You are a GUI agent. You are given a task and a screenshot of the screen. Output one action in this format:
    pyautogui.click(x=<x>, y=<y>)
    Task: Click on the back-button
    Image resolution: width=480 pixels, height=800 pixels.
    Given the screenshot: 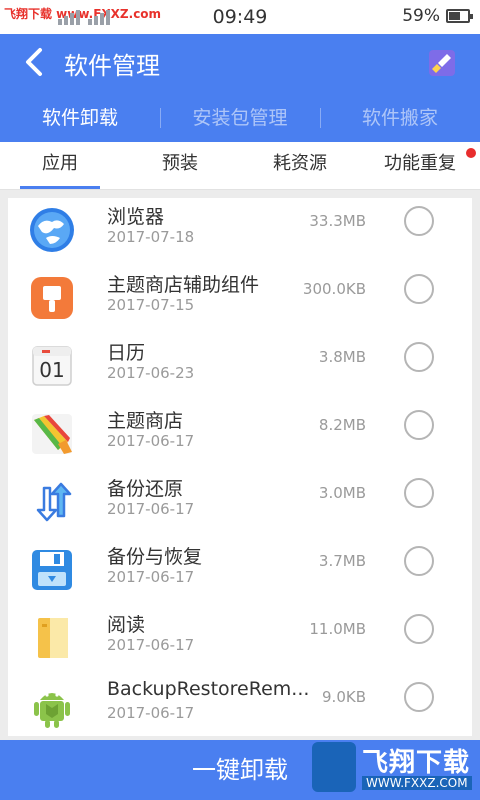 What is the action you would take?
    pyautogui.click(x=36, y=62)
    